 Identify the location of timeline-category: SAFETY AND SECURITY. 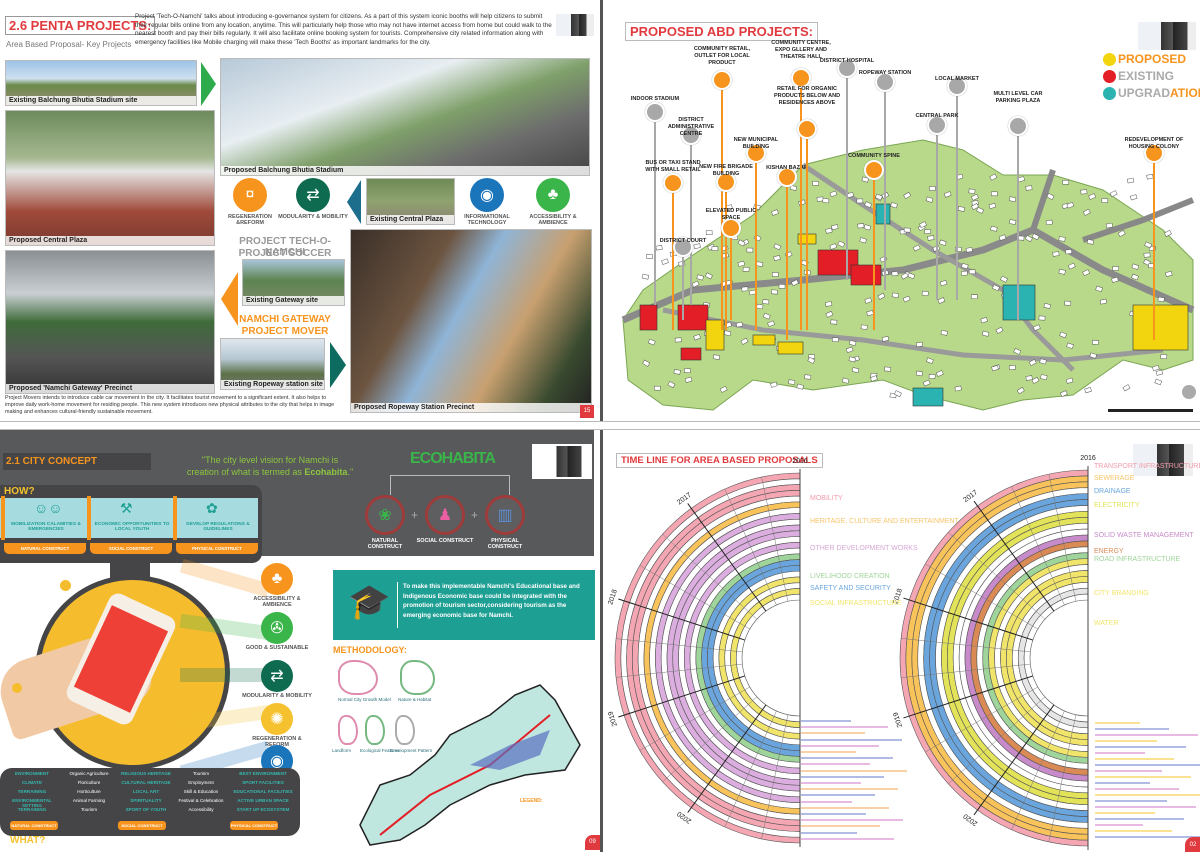
(850, 588).